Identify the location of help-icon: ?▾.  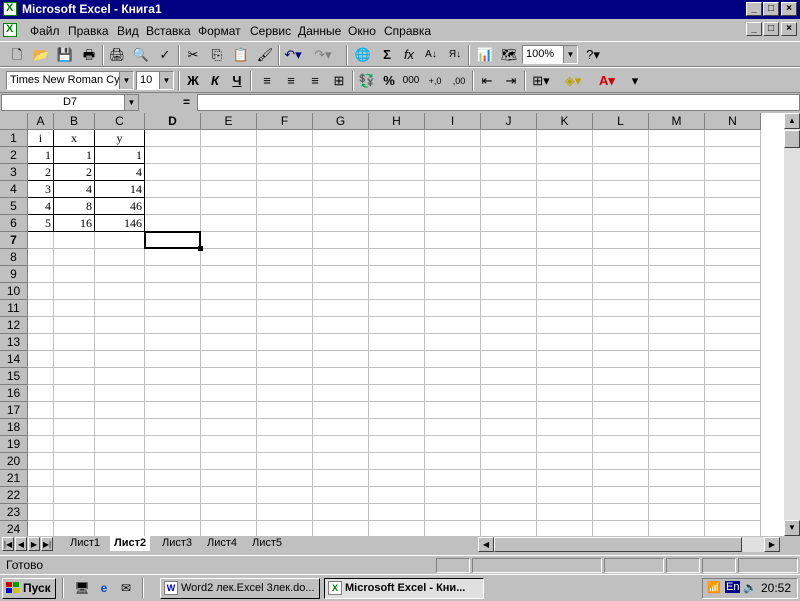
(593, 55).